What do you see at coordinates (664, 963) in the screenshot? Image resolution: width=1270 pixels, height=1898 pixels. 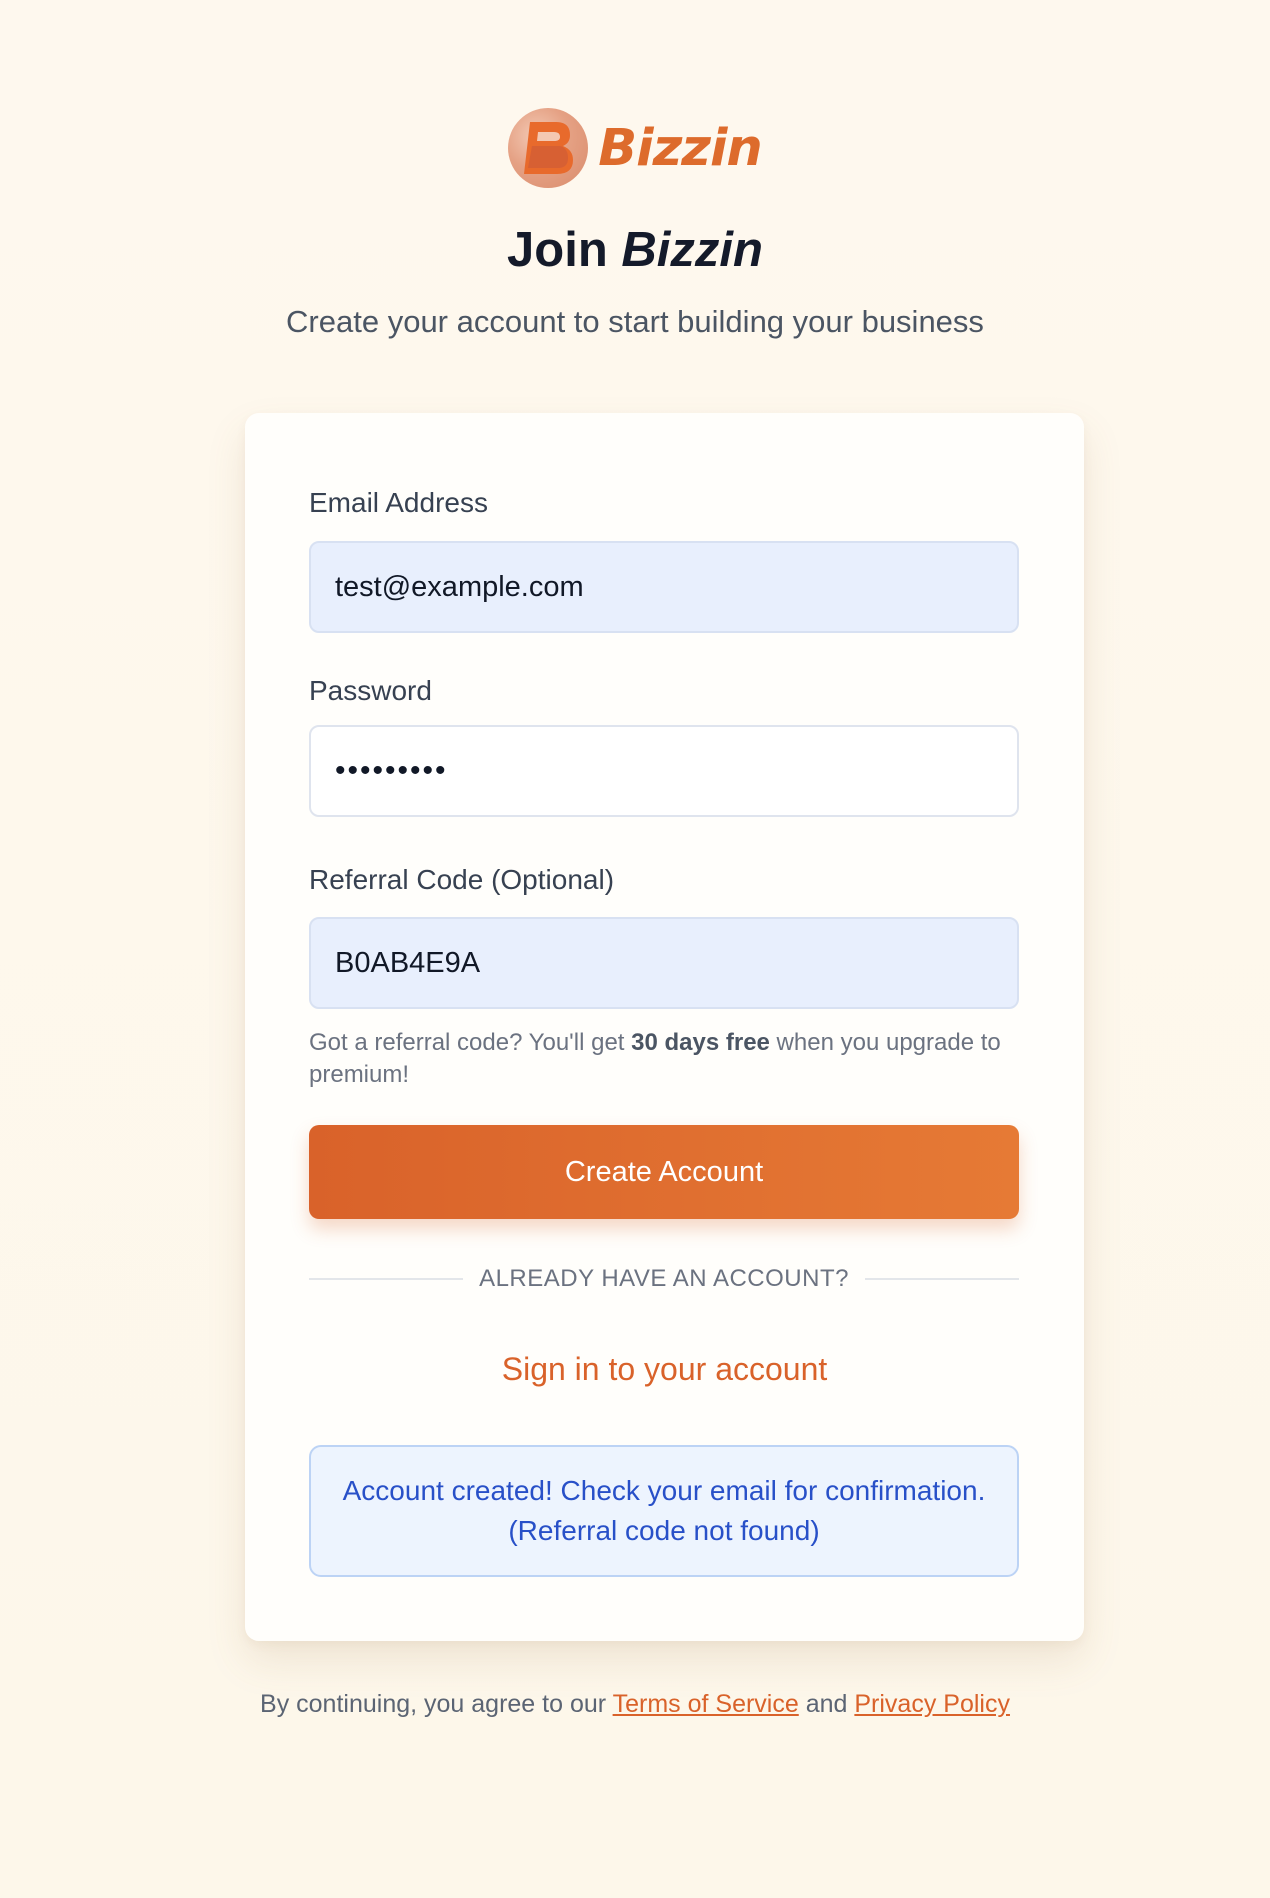 I see `referral-code-field` at bounding box center [664, 963].